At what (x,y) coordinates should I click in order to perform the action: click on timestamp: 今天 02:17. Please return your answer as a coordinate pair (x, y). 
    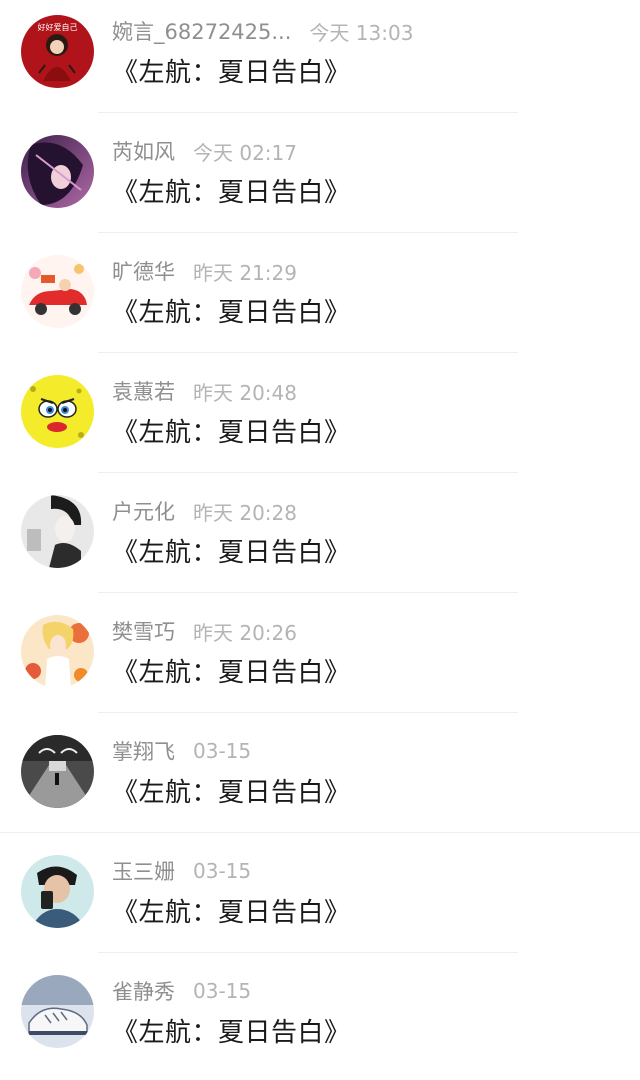
    Looking at the image, I should click on (245, 152).